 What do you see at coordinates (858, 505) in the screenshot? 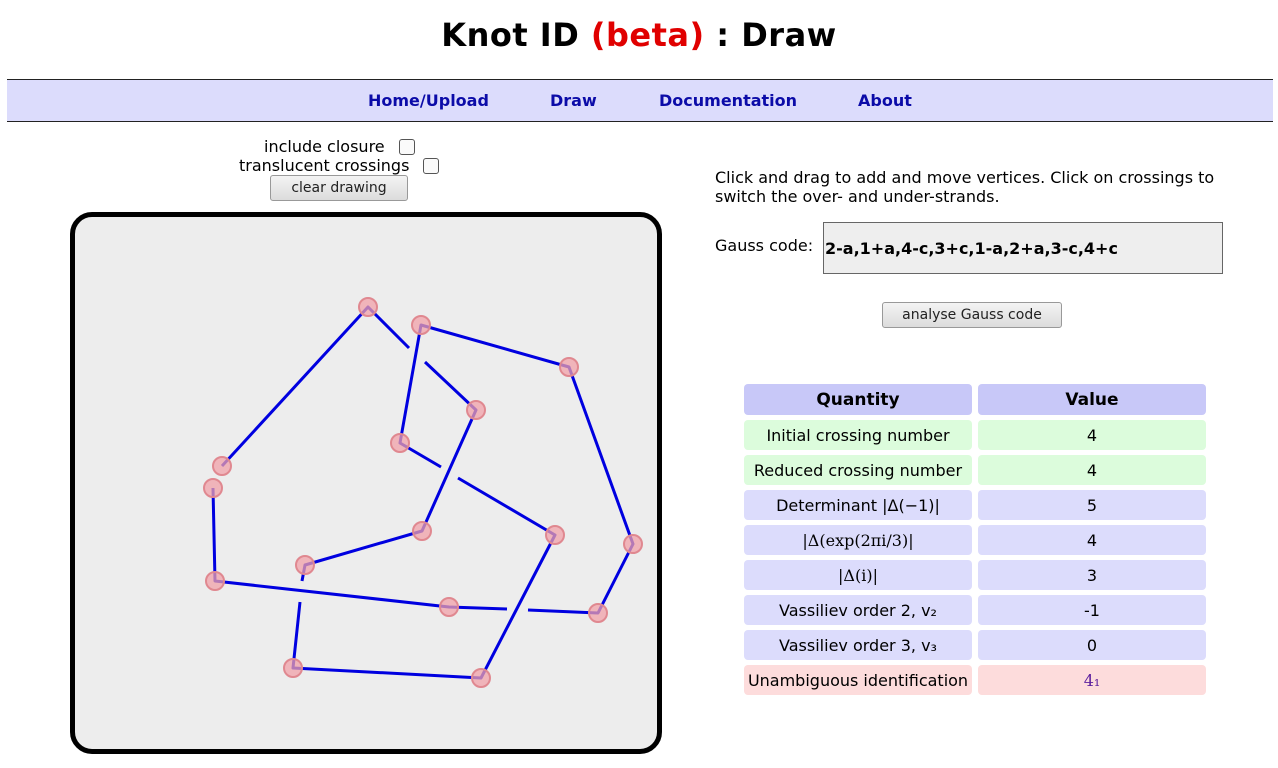
I see `quantity-cell: Determinant |Δ(−1)|` at bounding box center [858, 505].